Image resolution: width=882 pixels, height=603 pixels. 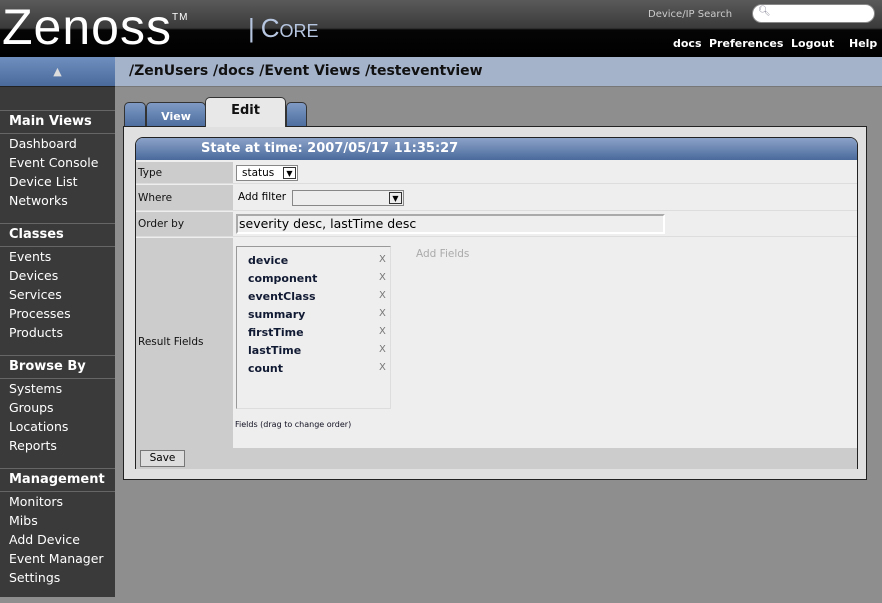 What do you see at coordinates (690, 14) in the screenshot?
I see `search-label: Device/IP Search` at bounding box center [690, 14].